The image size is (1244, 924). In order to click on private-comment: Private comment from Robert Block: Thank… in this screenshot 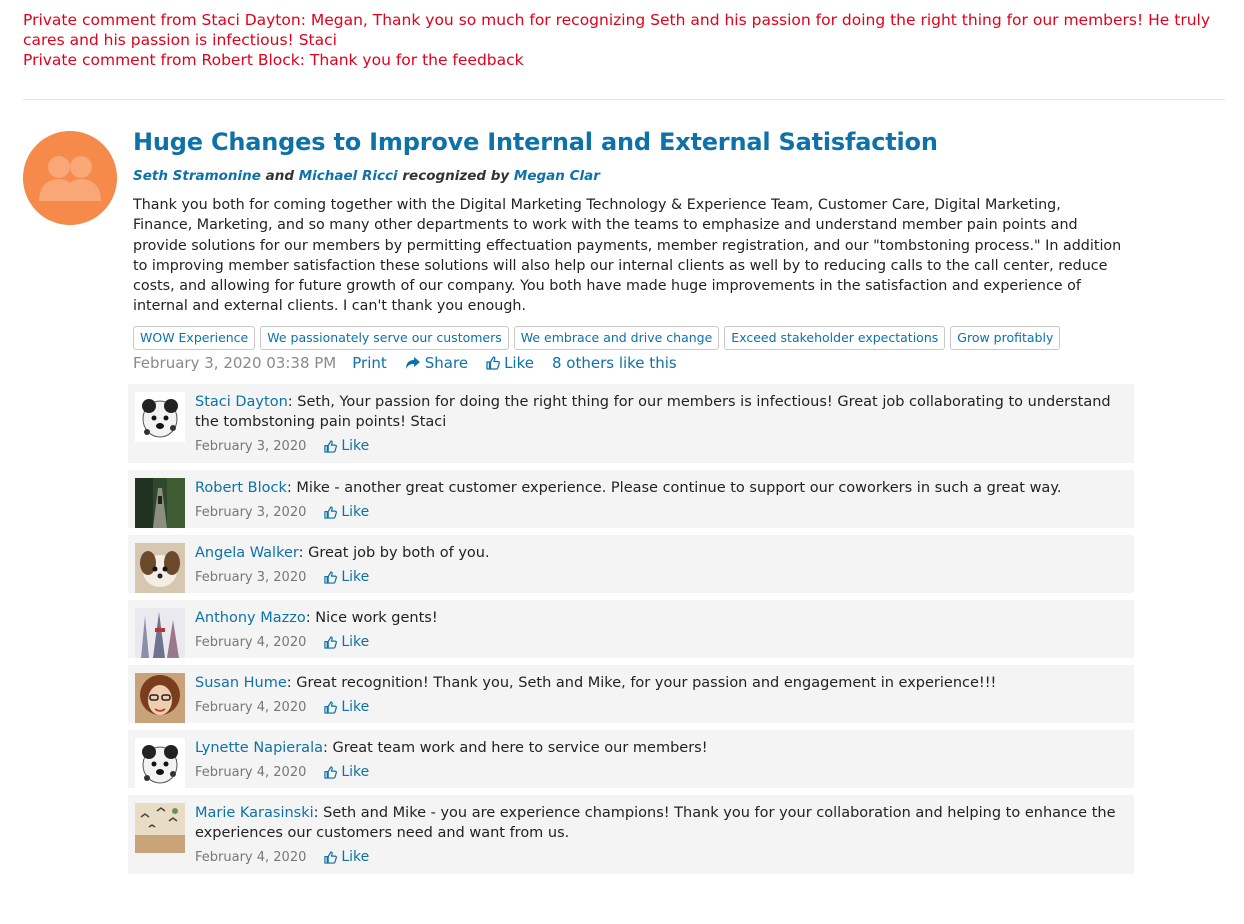, I will do `click(273, 60)`.